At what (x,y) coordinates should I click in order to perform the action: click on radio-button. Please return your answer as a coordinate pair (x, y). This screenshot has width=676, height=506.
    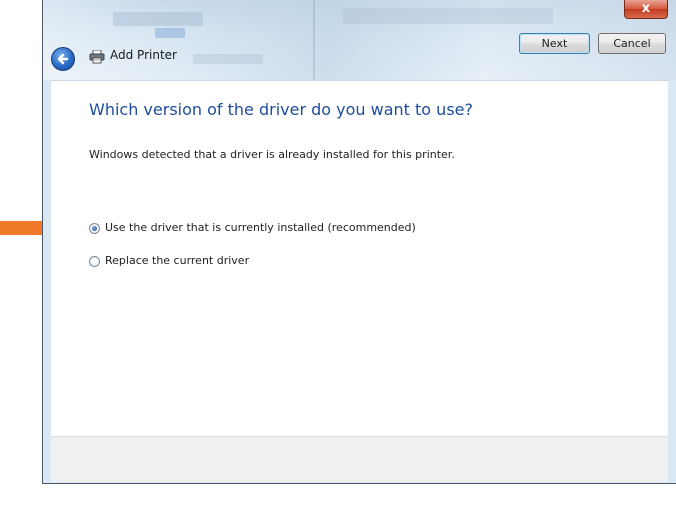
    Looking at the image, I should click on (94, 261).